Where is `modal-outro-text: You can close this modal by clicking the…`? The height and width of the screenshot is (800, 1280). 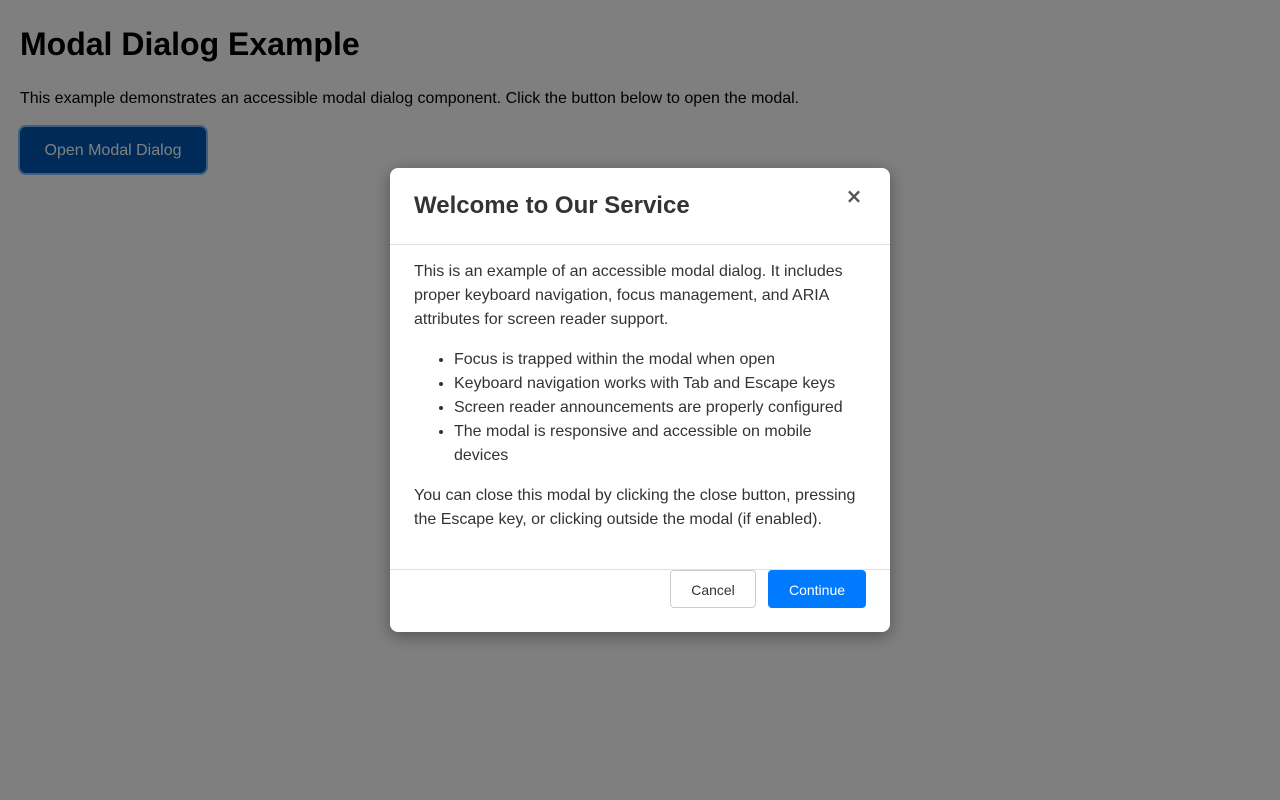
modal-outro-text: You can close this modal by clicking the… is located at coordinates (635, 507).